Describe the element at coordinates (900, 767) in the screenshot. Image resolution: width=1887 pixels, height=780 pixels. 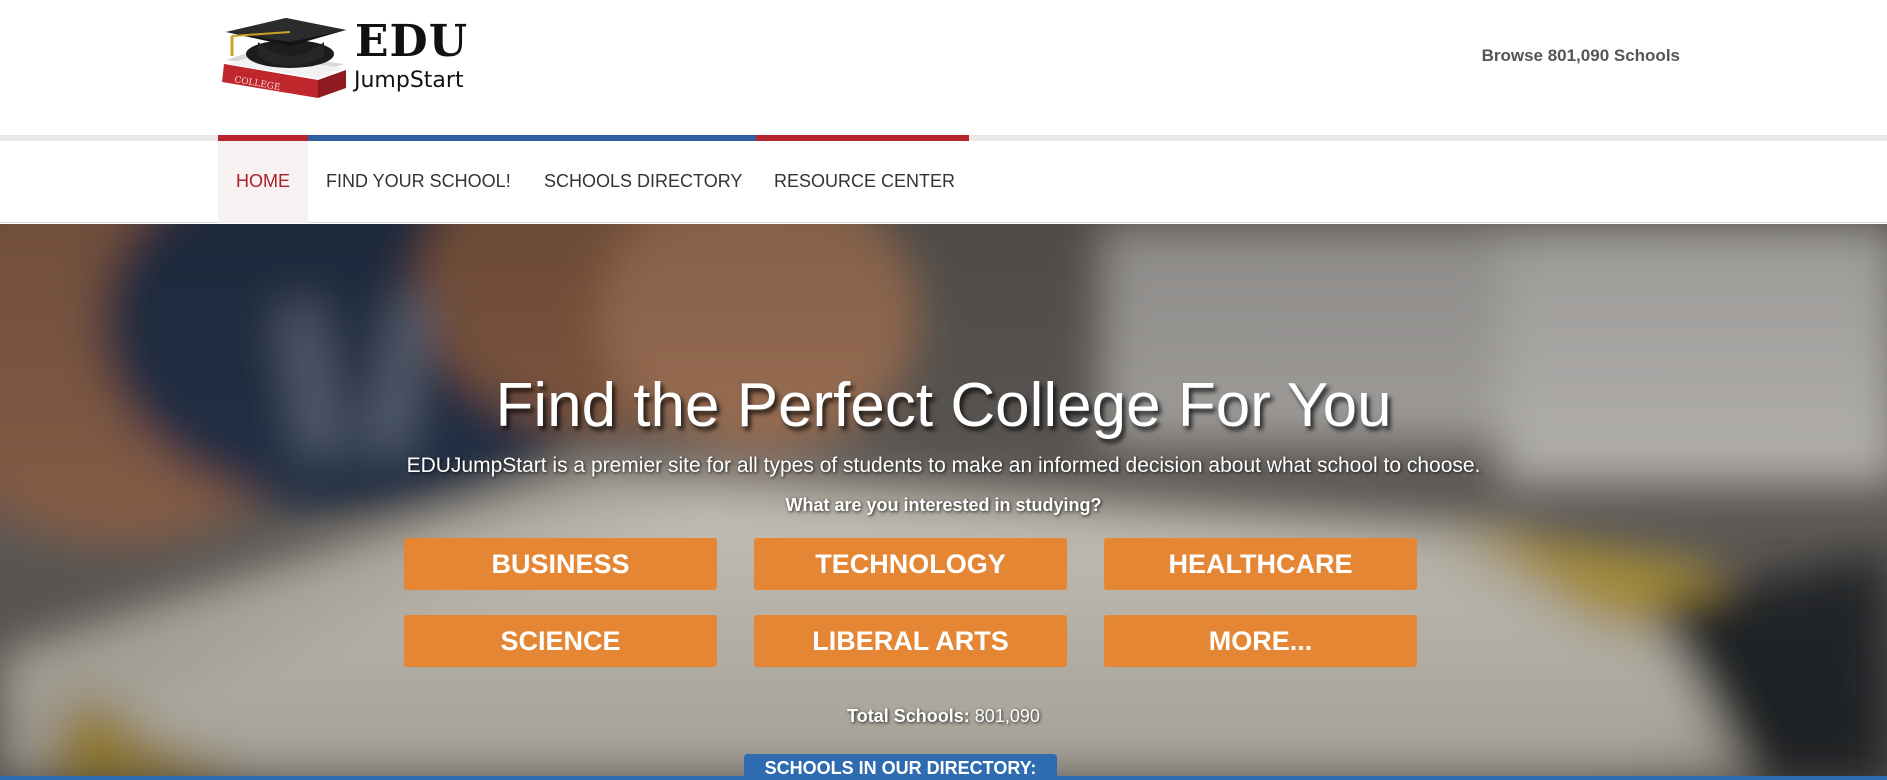
I see `schools-directory-tab: SCHOOLS IN OUR DIRECTORY:` at that location.